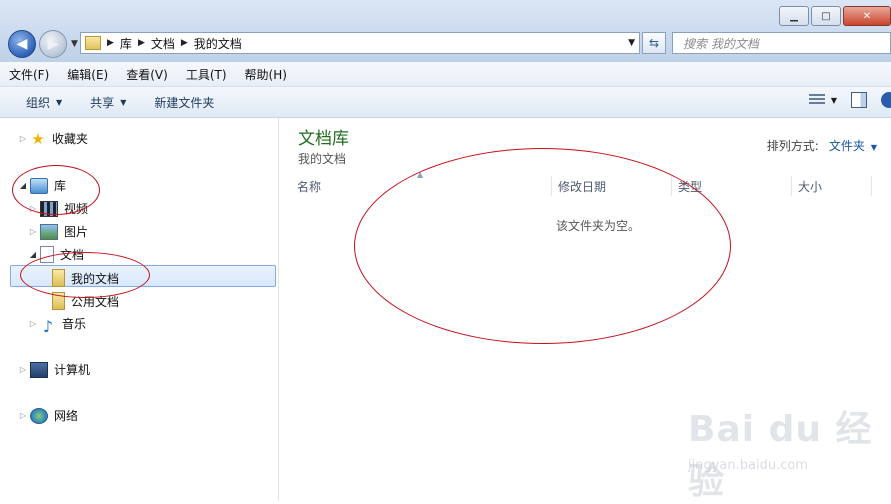 The image size is (891, 504). Describe the element at coordinates (33, 254) in the screenshot. I see `collapse-arrow-icon: ◢` at that location.